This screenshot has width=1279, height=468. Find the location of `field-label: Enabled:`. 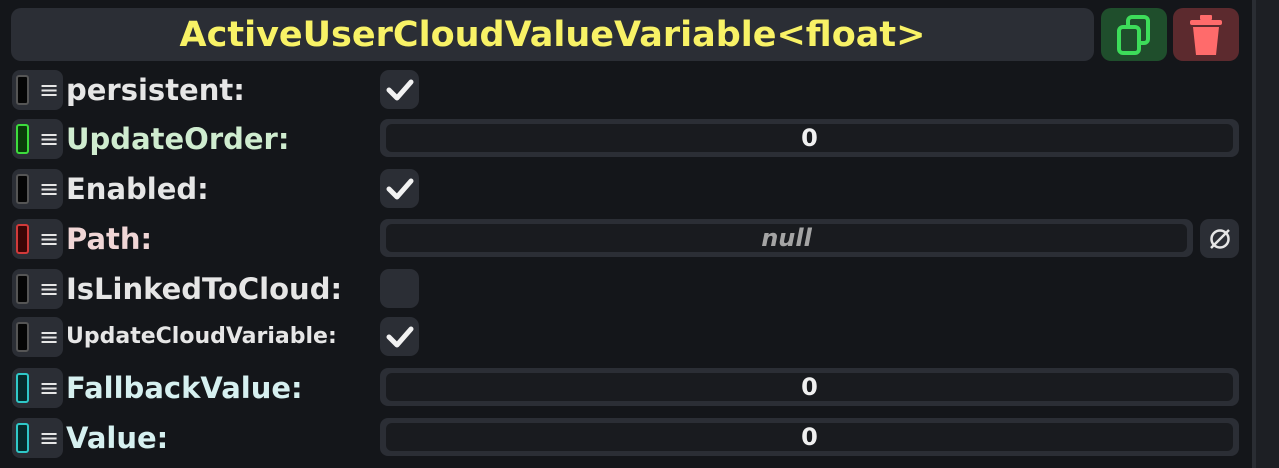

field-label: Enabled: is located at coordinates (137, 189).